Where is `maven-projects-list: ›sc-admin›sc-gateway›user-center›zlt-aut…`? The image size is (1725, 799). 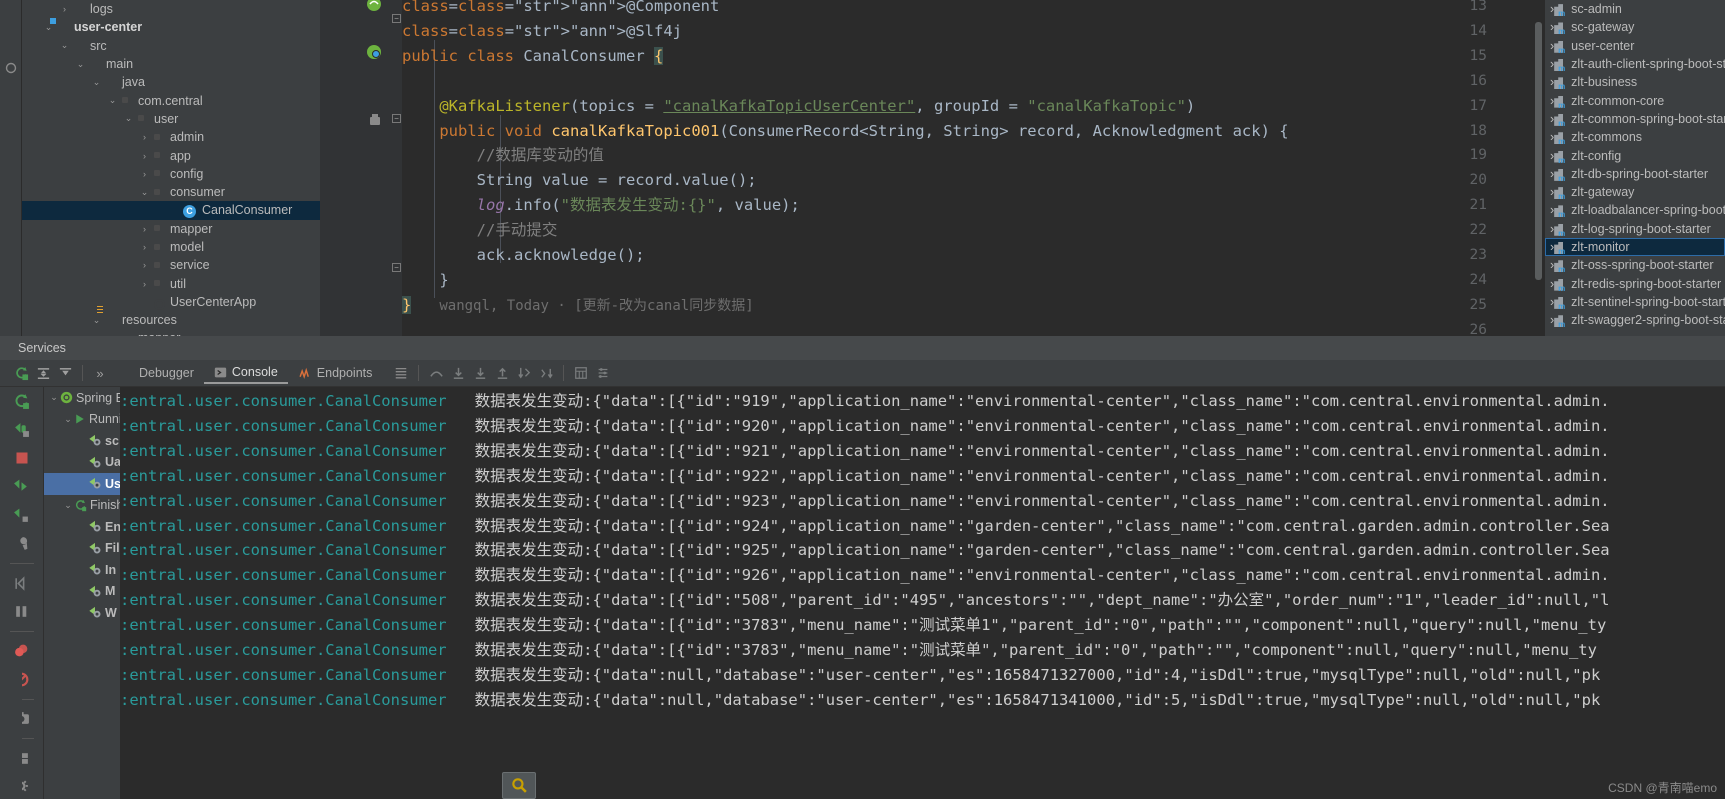 maven-projects-list: ›sc-admin›sc-gateway›user-center›zlt-aut… is located at coordinates (1635, 168).